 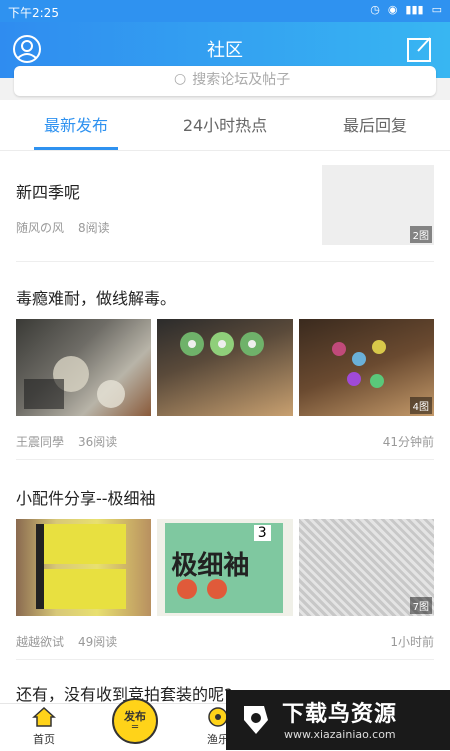 What do you see at coordinates (366, 567) in the screenshot?
I see `post-image: 7图` at bounding box center [366, 567].